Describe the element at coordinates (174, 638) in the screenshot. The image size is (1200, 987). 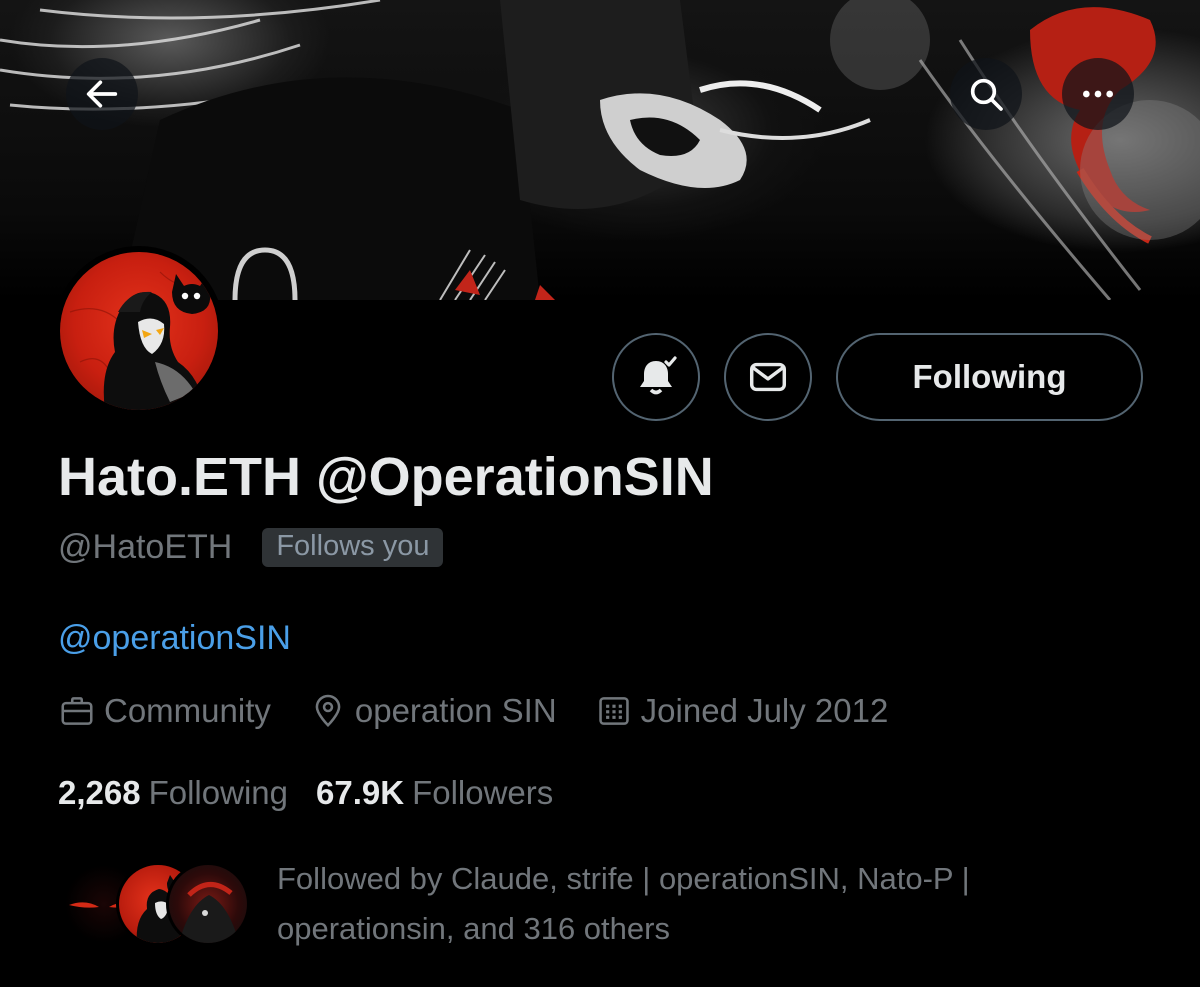
I see `bio-mention-link: @operationSIN` at that location.